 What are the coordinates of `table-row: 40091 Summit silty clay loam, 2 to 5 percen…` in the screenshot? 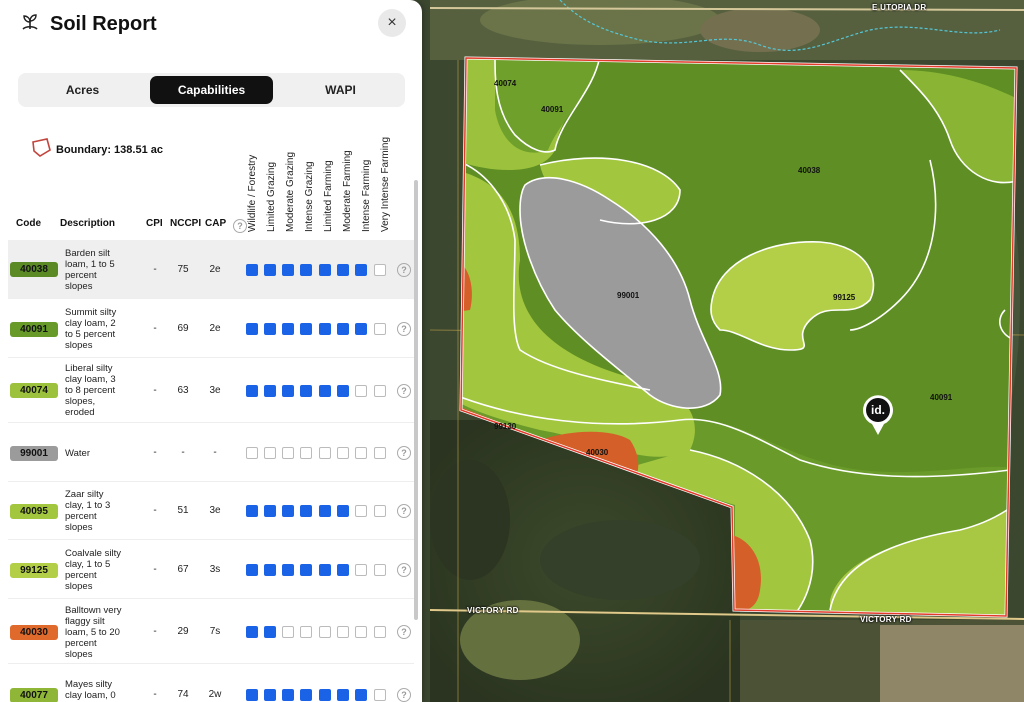 It's located at (211, 329).